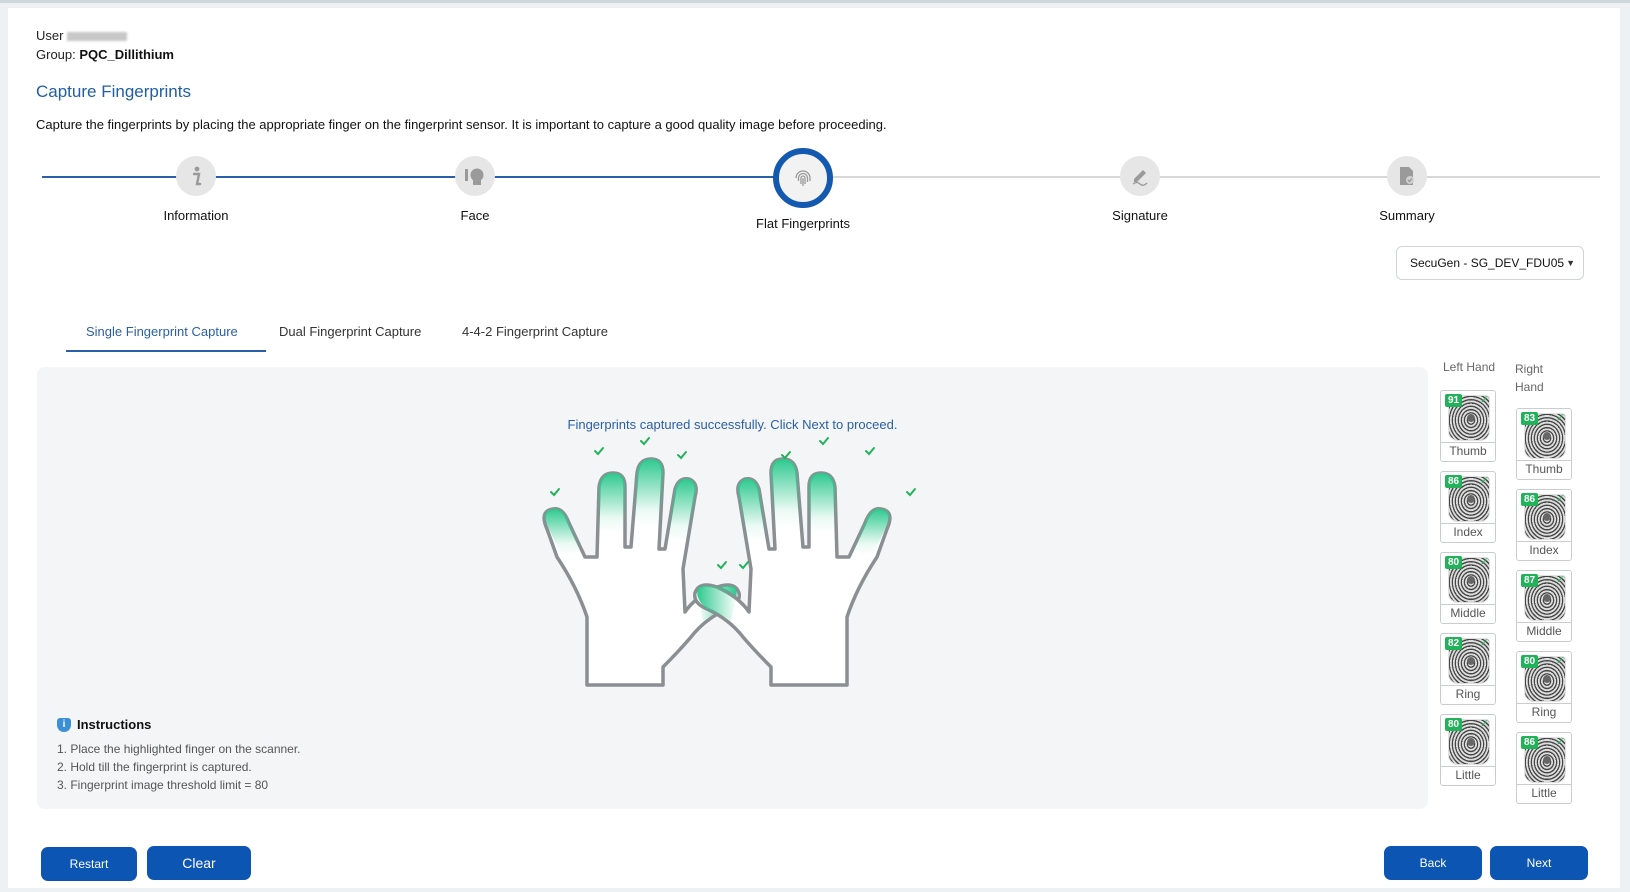 The width and height of the screenshot is (1630, 892). What do you see at coordinates (1468, 426) in the screenshot?
I see `left-thumb-card: 91 ✓ Thumb` at bounding box center [1468, 426].